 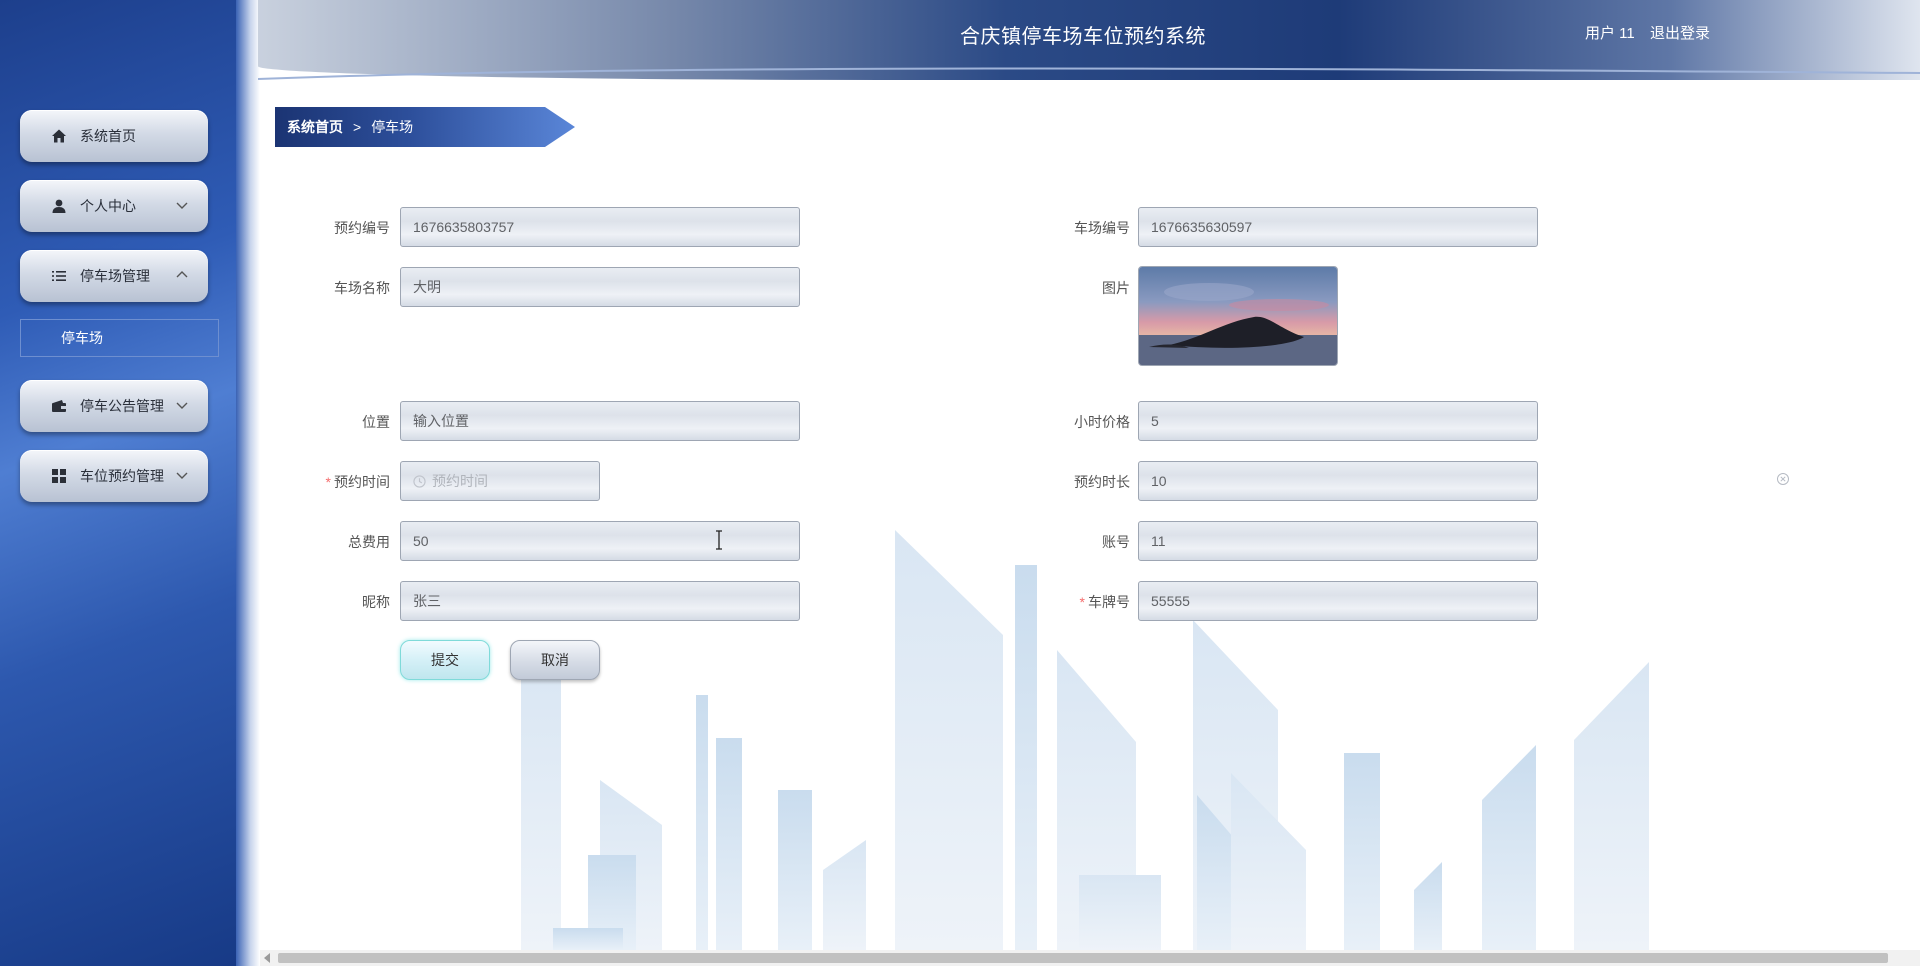 I want to click on breadcrumb: 系统首页 > 停车场, so click(x=425, y=127).